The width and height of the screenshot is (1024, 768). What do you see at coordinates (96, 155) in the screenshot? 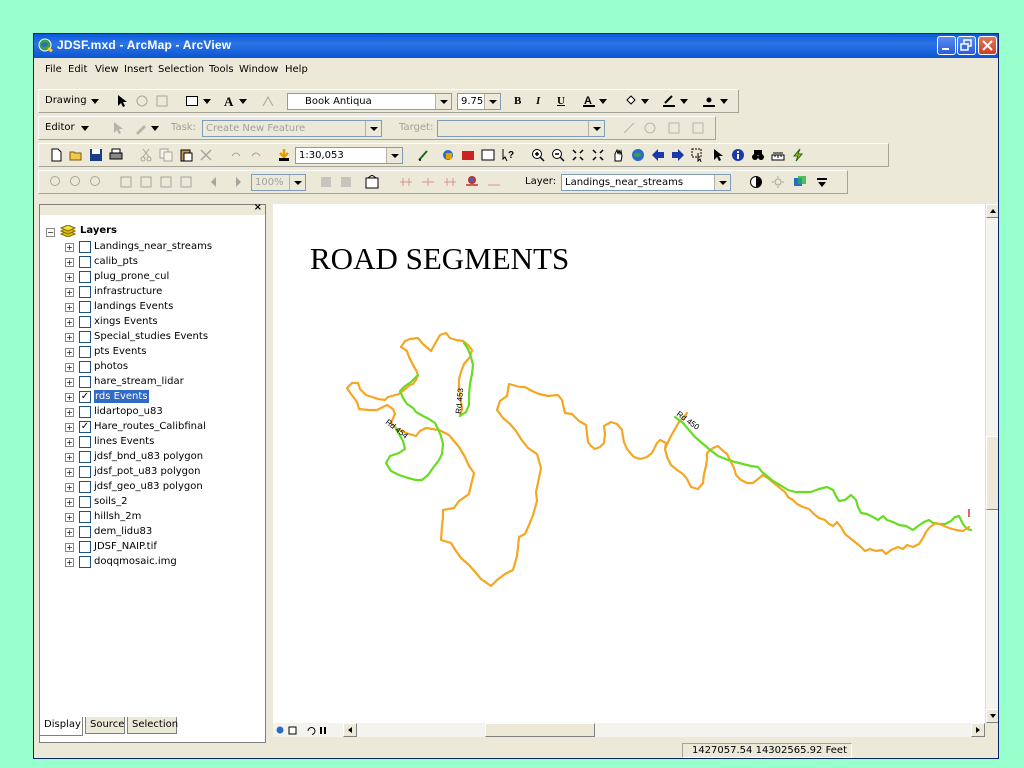
I see `save-icon` at bounding box center [96, 155].